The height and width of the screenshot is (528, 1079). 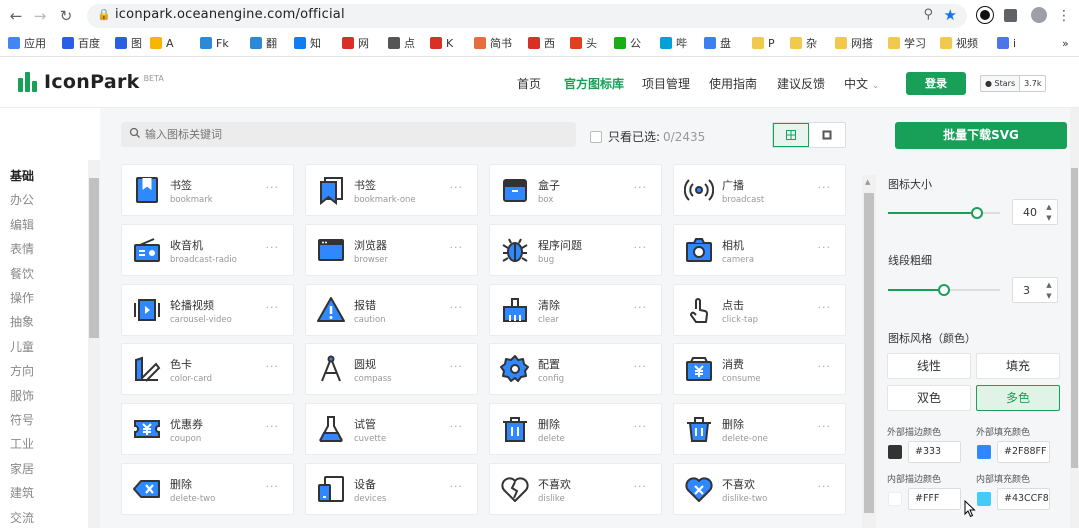 I want to click on icon-card: 设备 devices ···, so click(x=391, y=489).